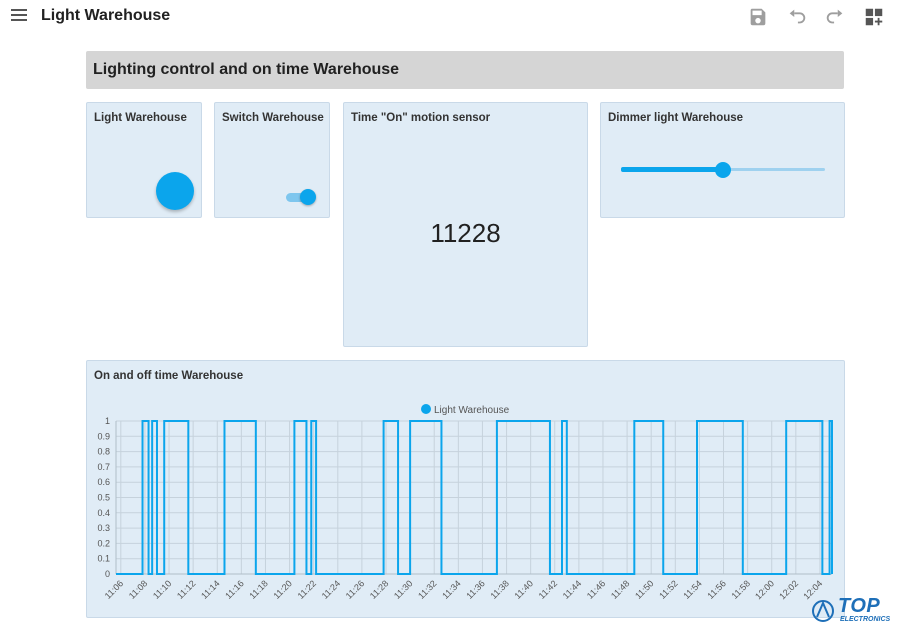  I want to click on x-tick-label: 11:54, so click(692, 589).